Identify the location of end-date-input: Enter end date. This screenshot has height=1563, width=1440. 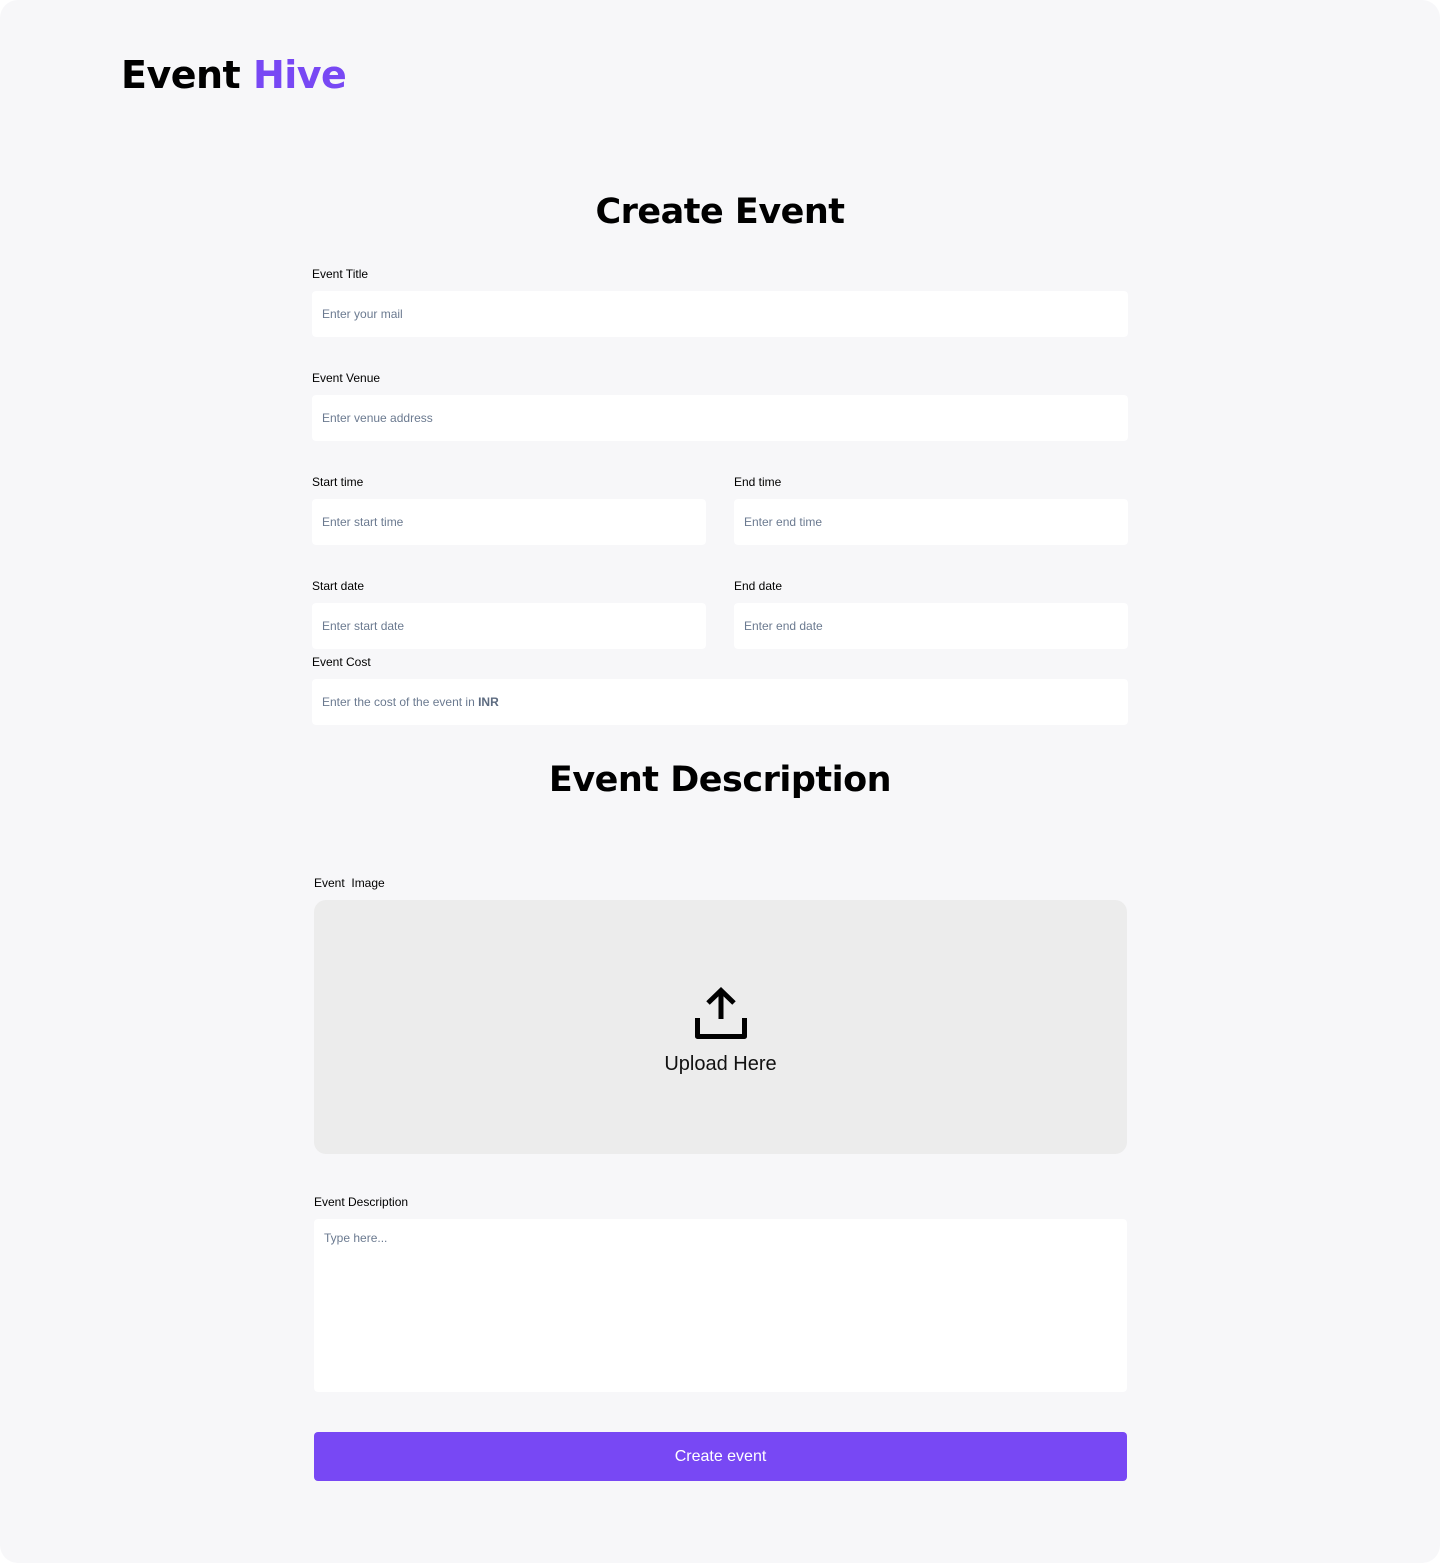
(931, 626).